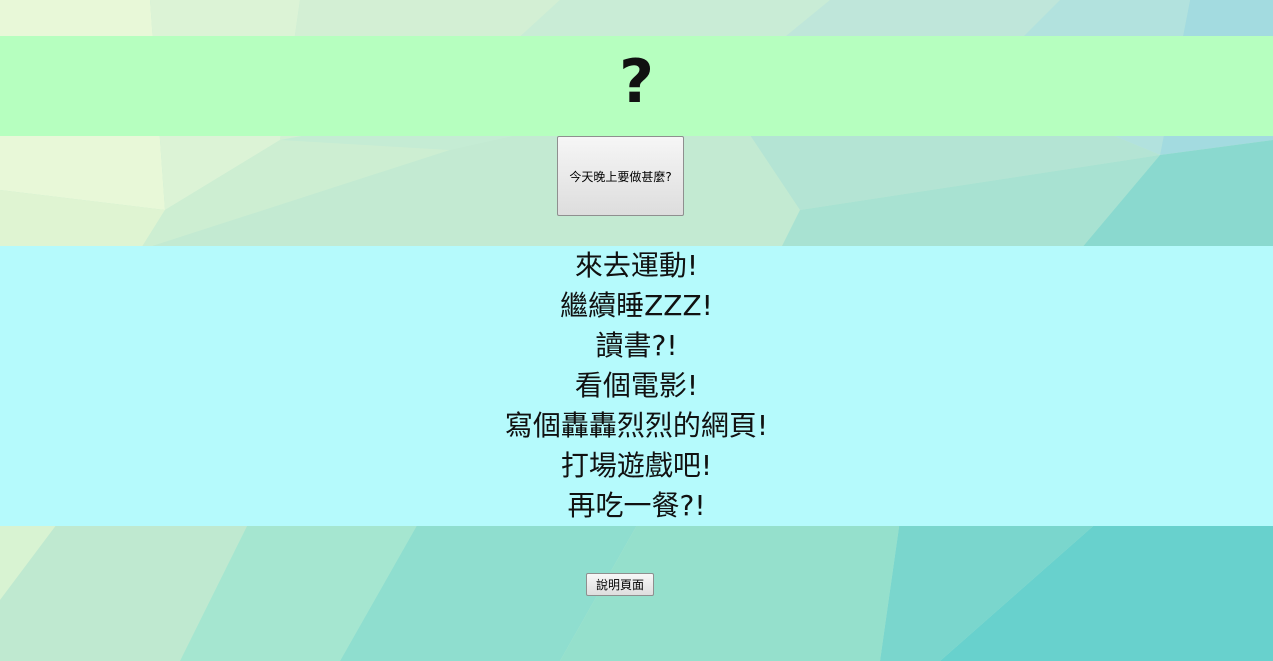  Describe the element at coordinates (636, 265) in the screenshot. I see `list-item: 來去運動!` at that location.